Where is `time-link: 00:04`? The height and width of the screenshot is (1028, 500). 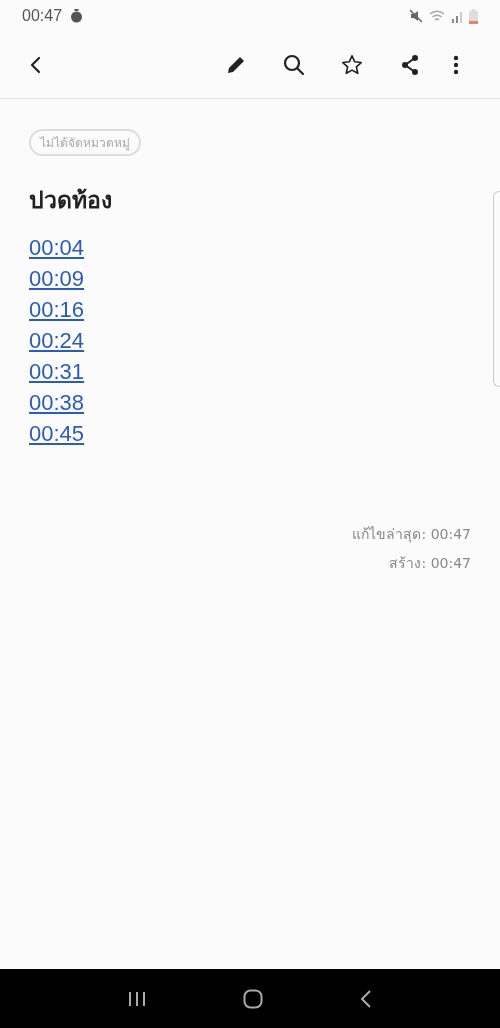
time-link: 00:04 is located at coordinates (57, 247).